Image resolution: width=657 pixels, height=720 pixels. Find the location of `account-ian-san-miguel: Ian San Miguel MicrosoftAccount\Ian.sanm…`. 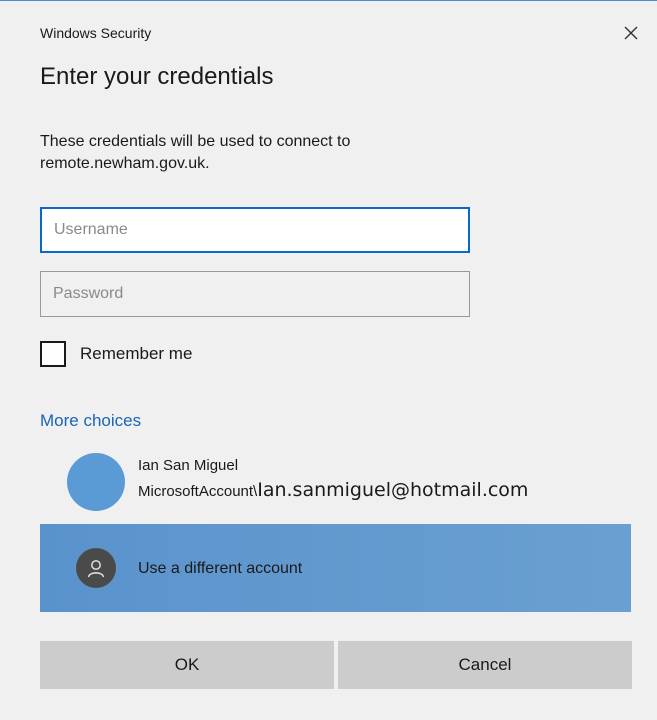

account-ian-san-miguel: Ian San Miguel MicrosoftAccount\Ian.sanm… is located at coordinates (335, 482).